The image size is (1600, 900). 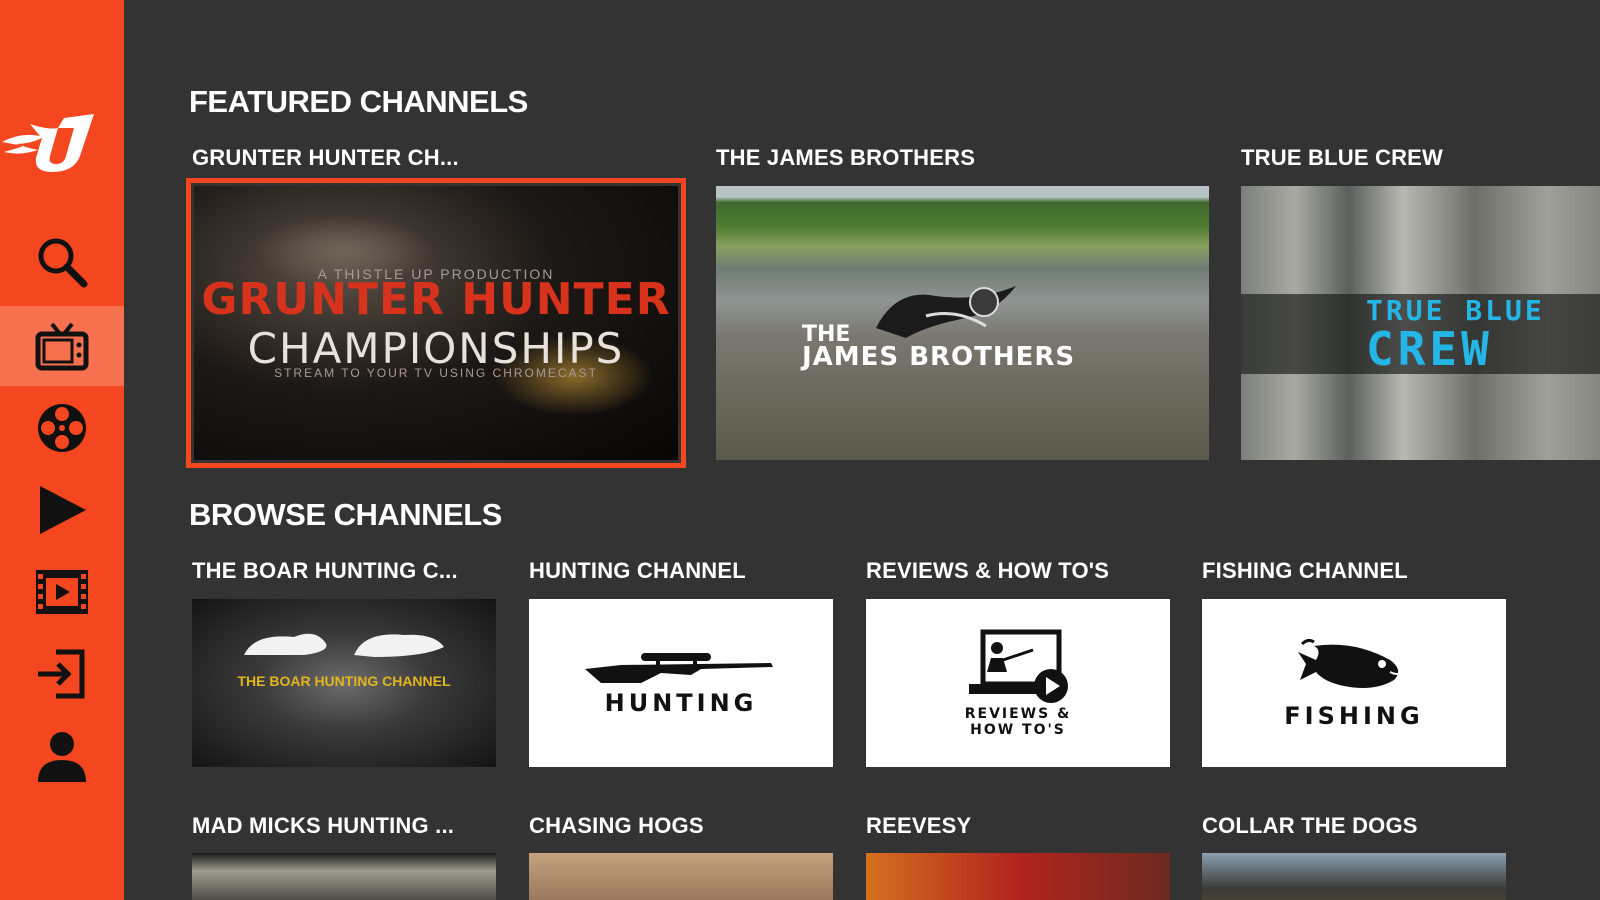 I want to click on search-icon, so click(x=63, y=263).